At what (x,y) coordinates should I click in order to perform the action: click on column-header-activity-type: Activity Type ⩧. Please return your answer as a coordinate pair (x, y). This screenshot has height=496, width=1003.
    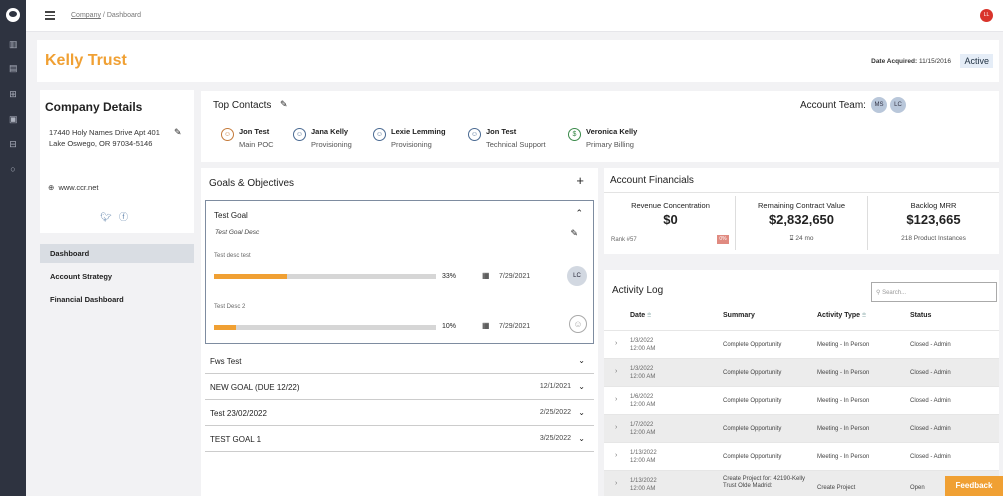
    Looking at the image, I should click on (841, 316).